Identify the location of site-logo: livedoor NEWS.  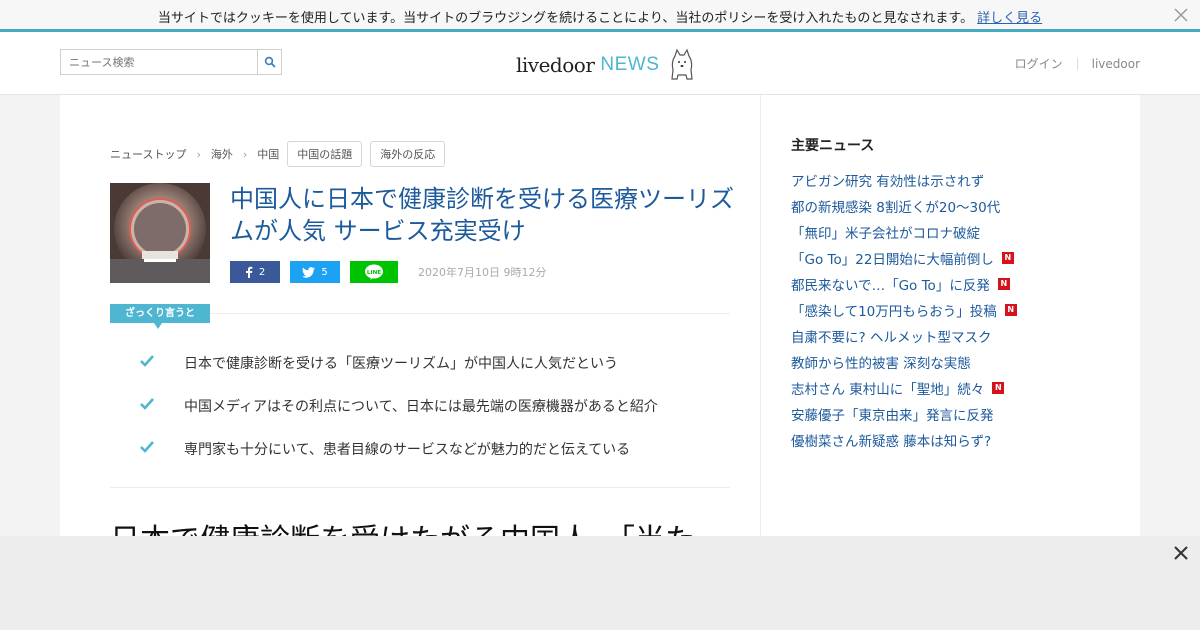
(606, 65).